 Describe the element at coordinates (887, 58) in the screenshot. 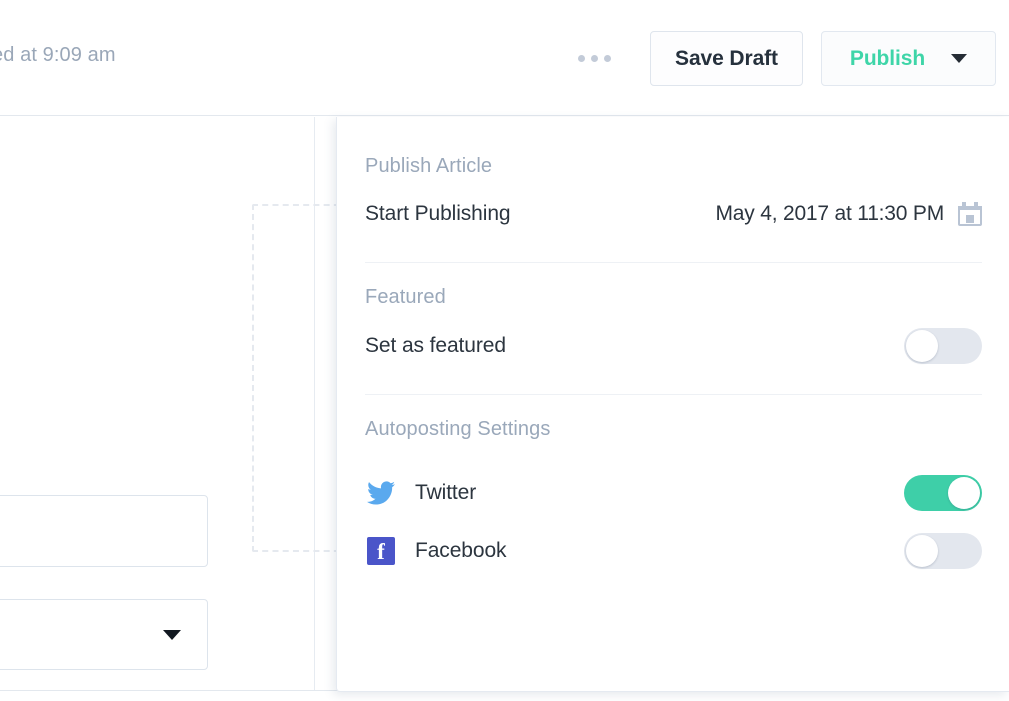

I see `publish-dropdown-label: Publish` at that location.